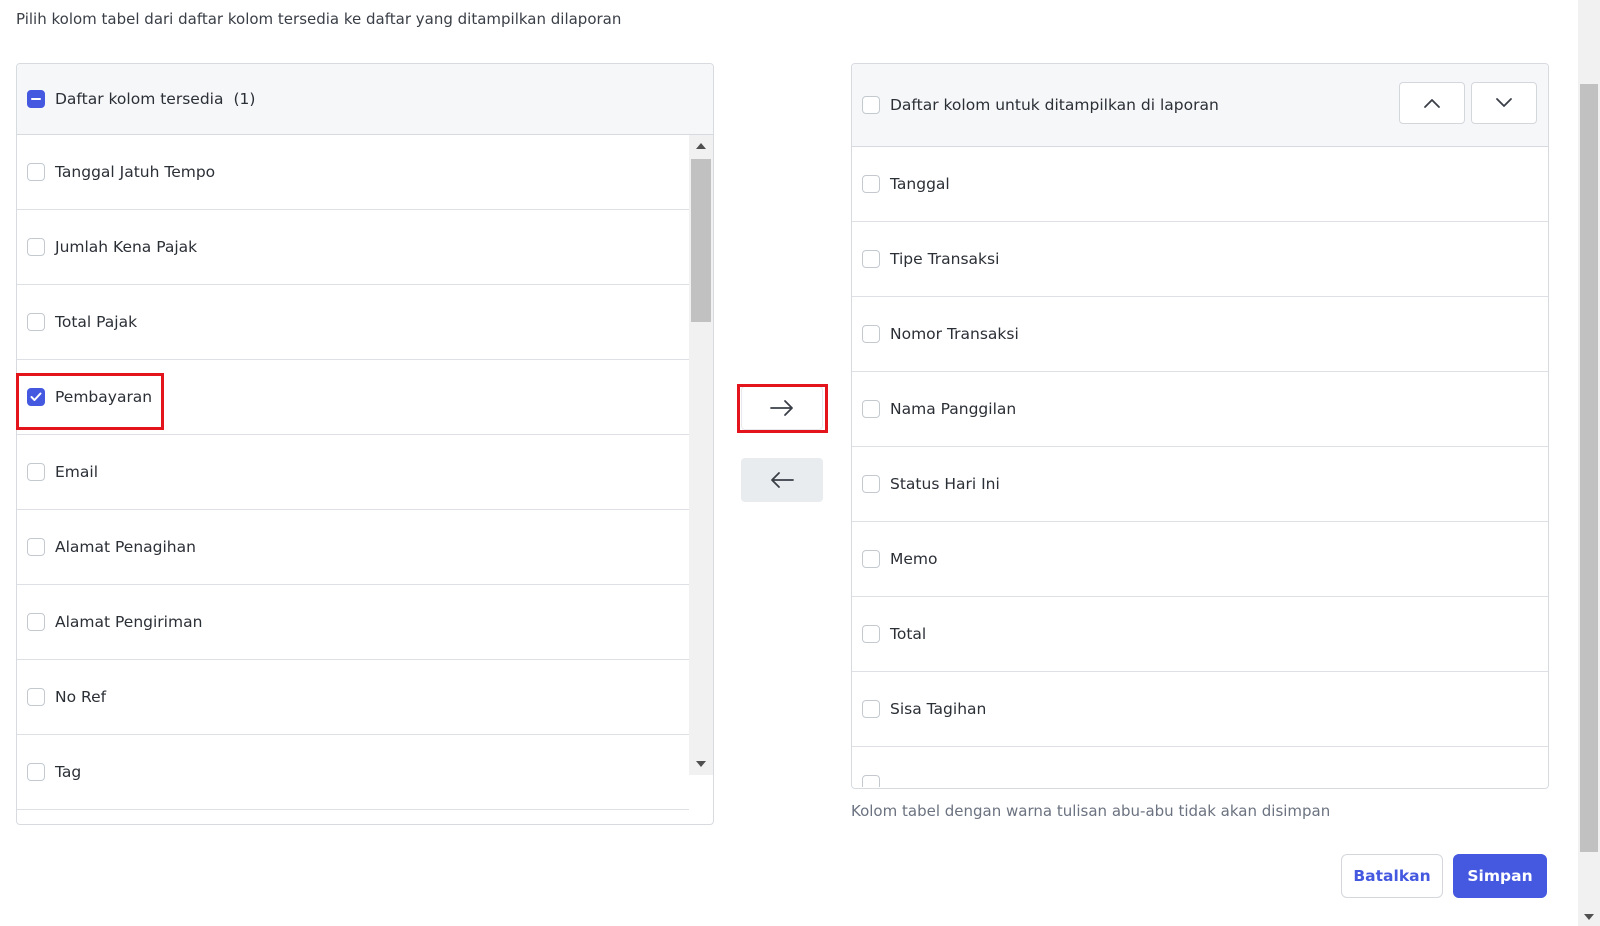 Image resolution: width=1600 pixels, height=926 pixels. What do you see at coordinates (1392, 876) in the screenshot?
I see `cancel-button: Batalkan` at bounding box center [1392, 876].